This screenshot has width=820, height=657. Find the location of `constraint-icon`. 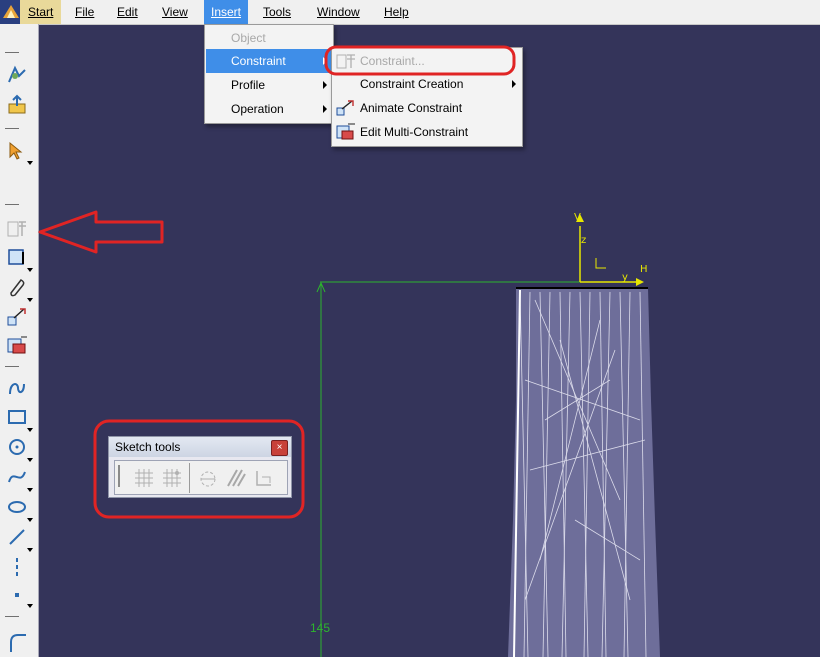

constraint-icon is located at coordinates (346, 61).